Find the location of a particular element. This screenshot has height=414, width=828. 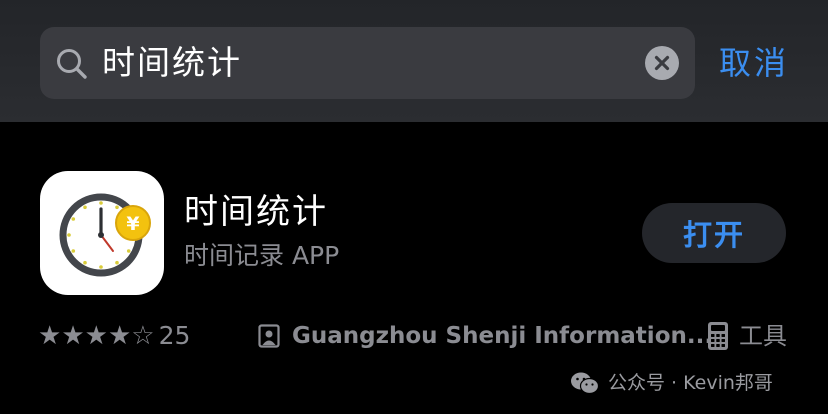

clear-search-button is located at coordinates (662, 63).